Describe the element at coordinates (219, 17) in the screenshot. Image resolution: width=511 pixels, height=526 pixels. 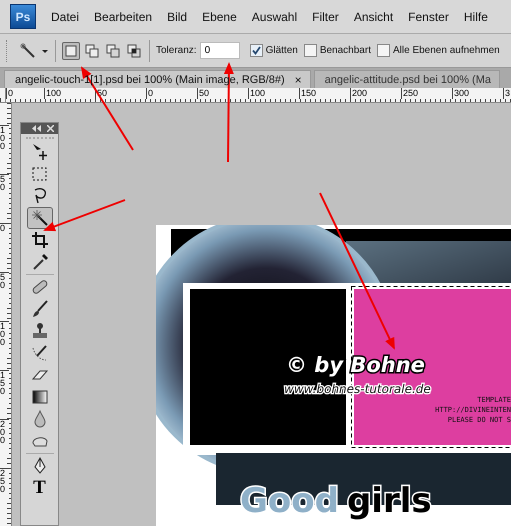
I see `menu-item: Ebene` at that location.